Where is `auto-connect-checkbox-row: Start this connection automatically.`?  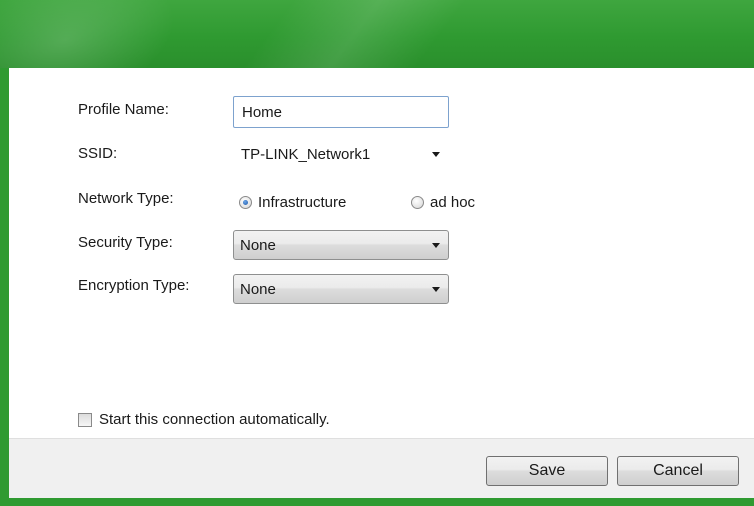 auto-connect-checkbox-row: Start this connection automatically. is located at coordinates (204, 419).